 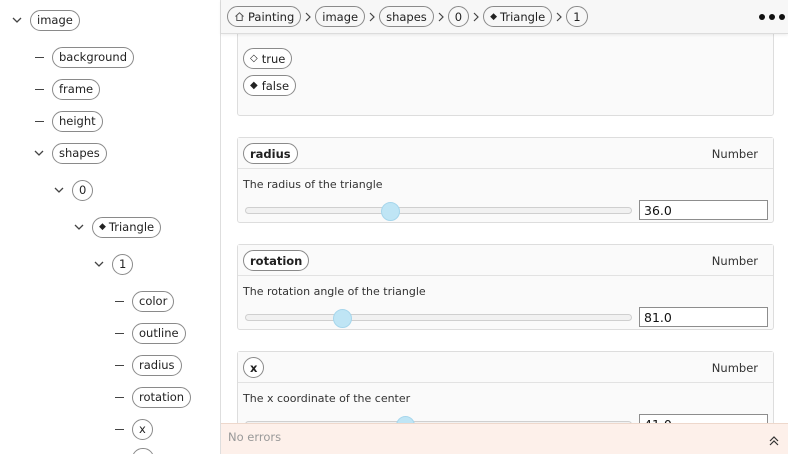 What do you see at coordinates (127, 227) in the screenshot?
I see `tree-node-label: ◆ Triangle` at bounding box center [127, 227].